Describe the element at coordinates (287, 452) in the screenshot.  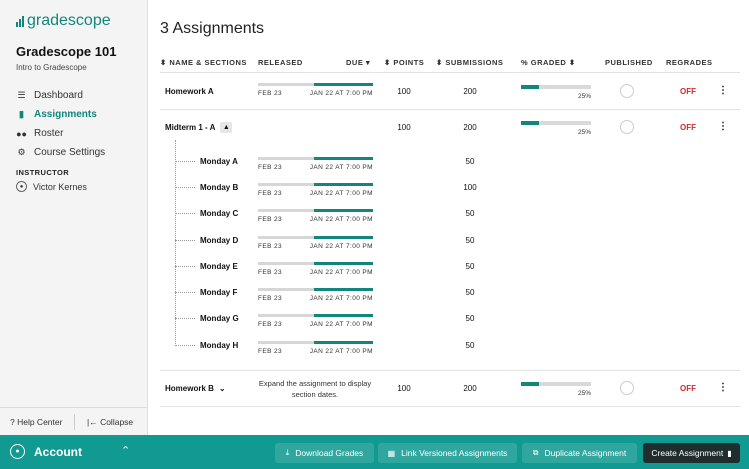
I see `download-icon: ⤓` at that location.